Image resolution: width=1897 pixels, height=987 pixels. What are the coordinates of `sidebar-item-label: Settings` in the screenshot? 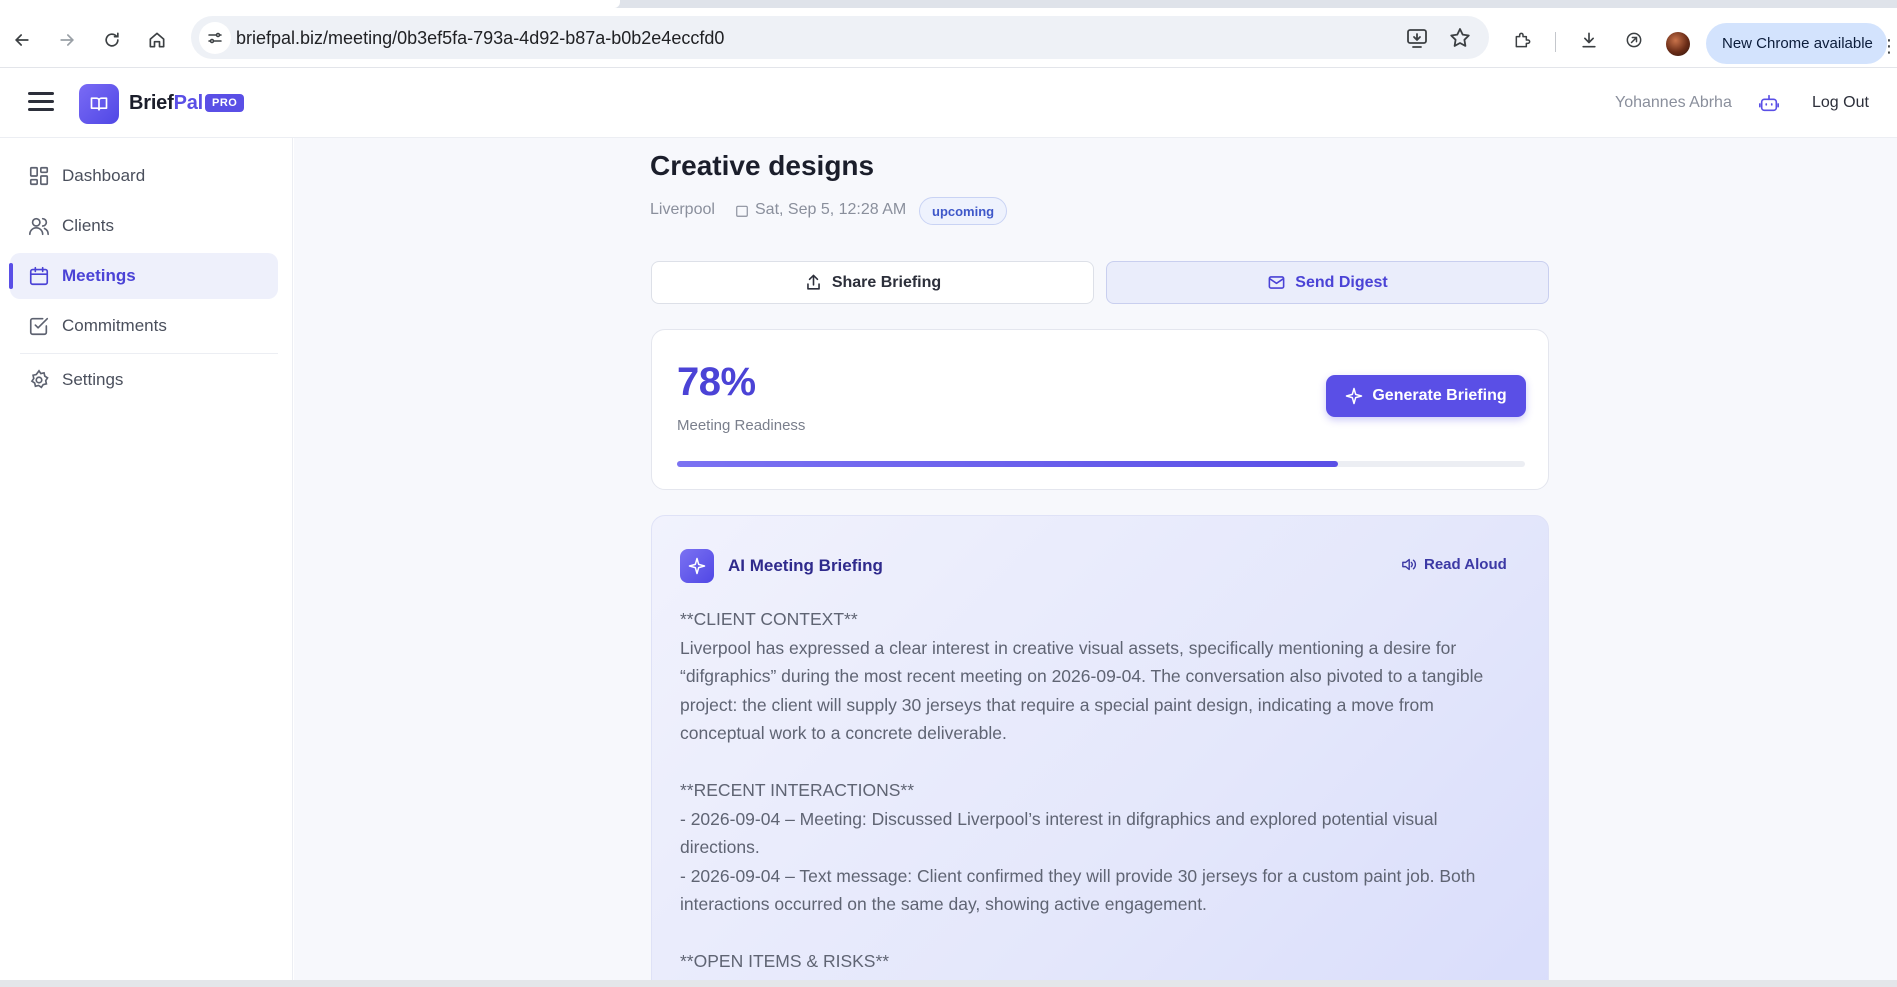 It's located at (93, 379).